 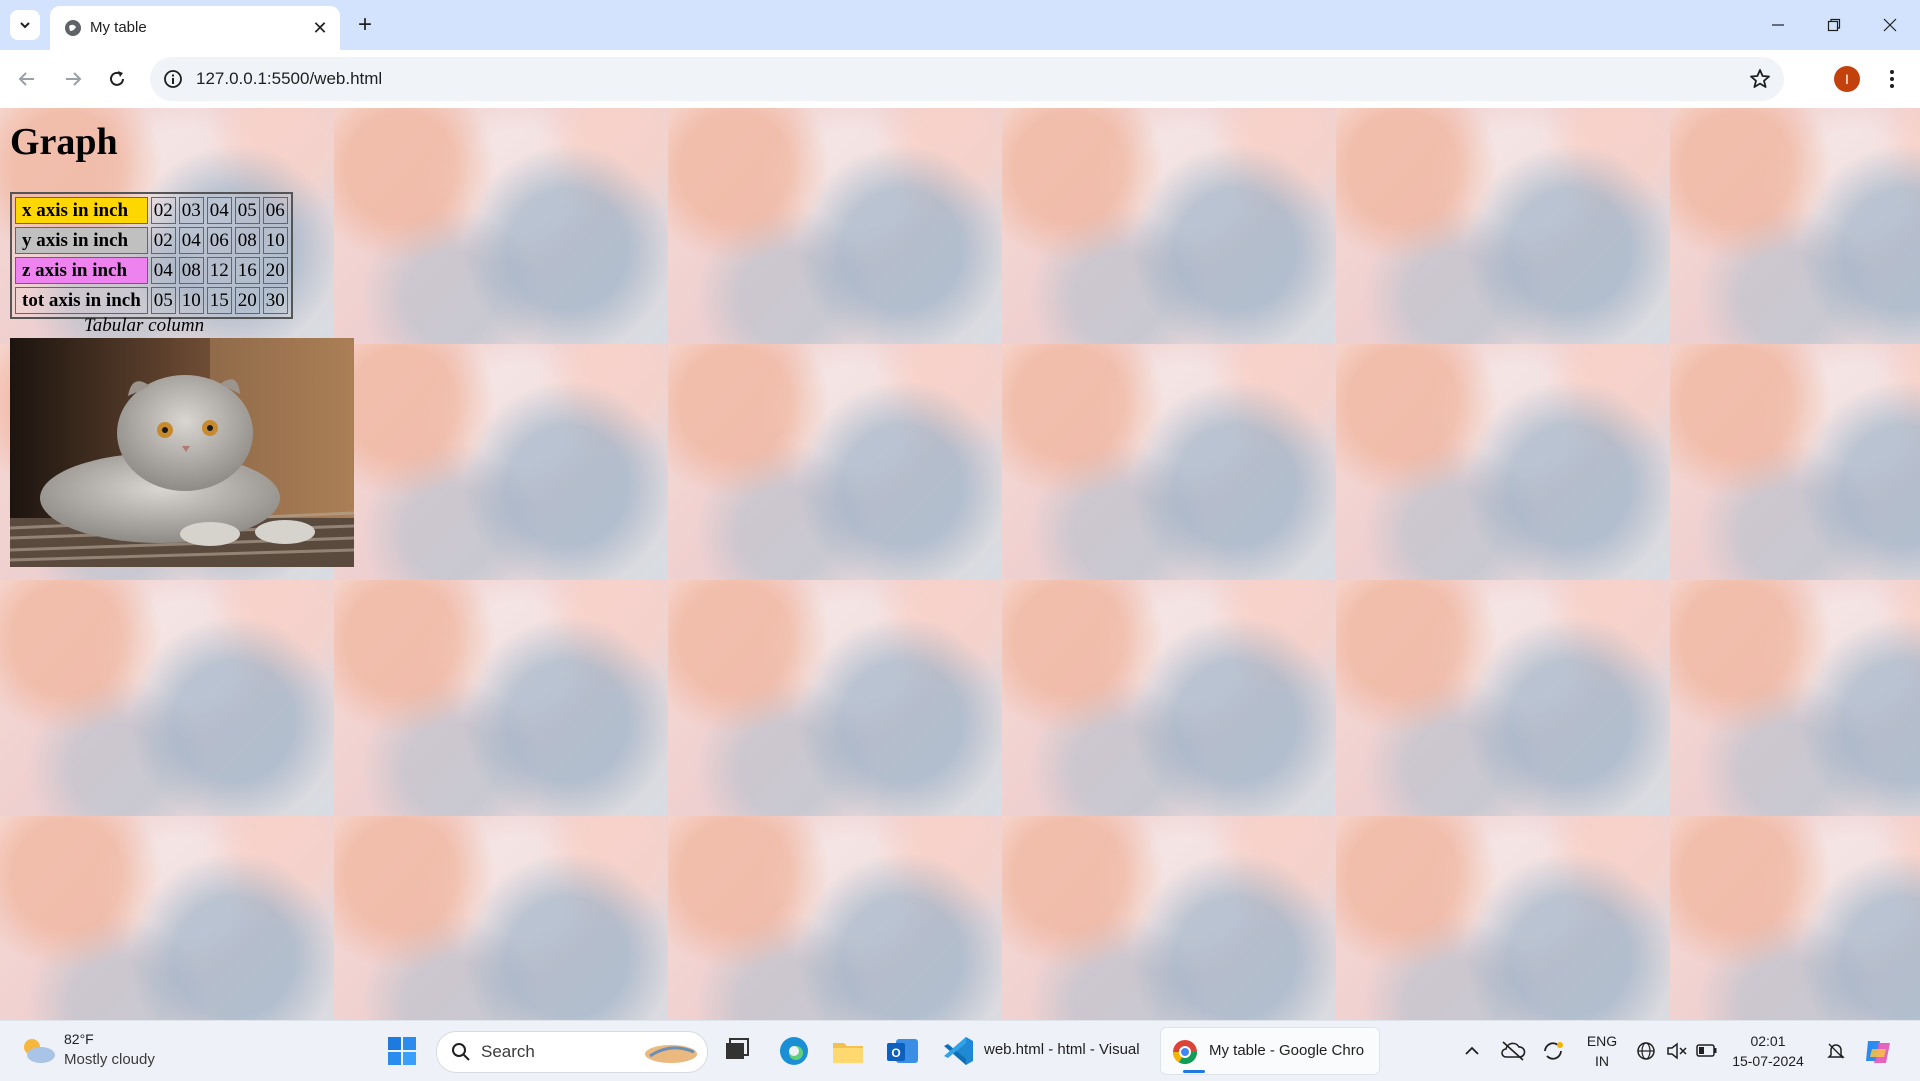 I want to click on search-highlight-icon, so click(x=671, y=1054).